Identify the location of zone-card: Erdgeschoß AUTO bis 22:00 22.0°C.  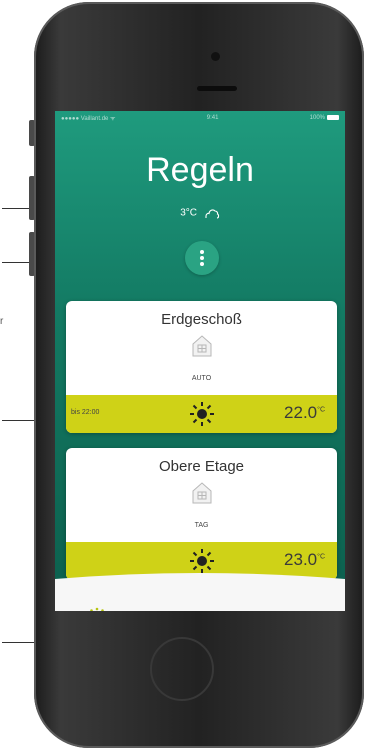
(201, 367).